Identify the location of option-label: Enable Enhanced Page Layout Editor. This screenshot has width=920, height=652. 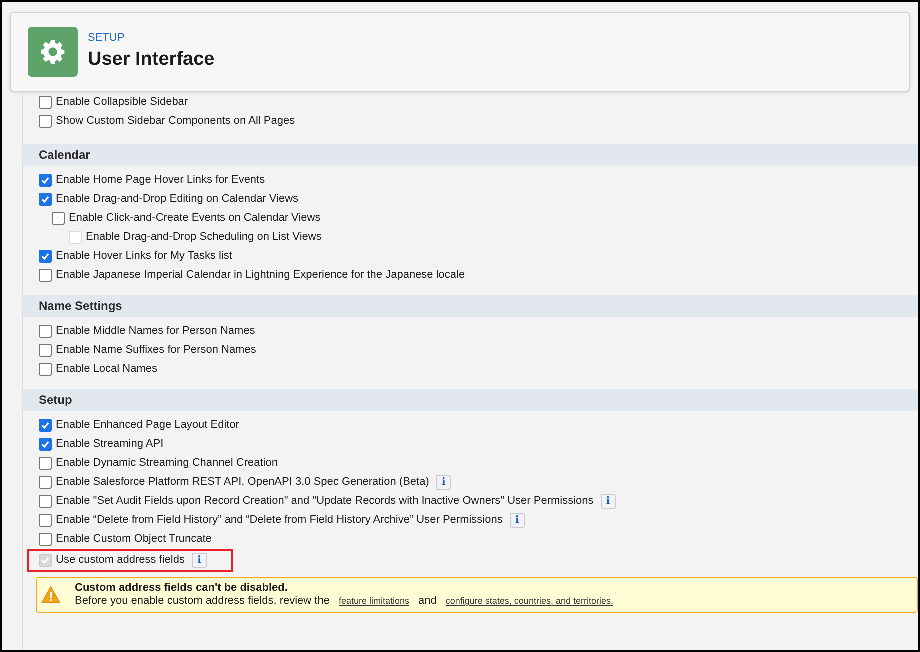
(148, 426).